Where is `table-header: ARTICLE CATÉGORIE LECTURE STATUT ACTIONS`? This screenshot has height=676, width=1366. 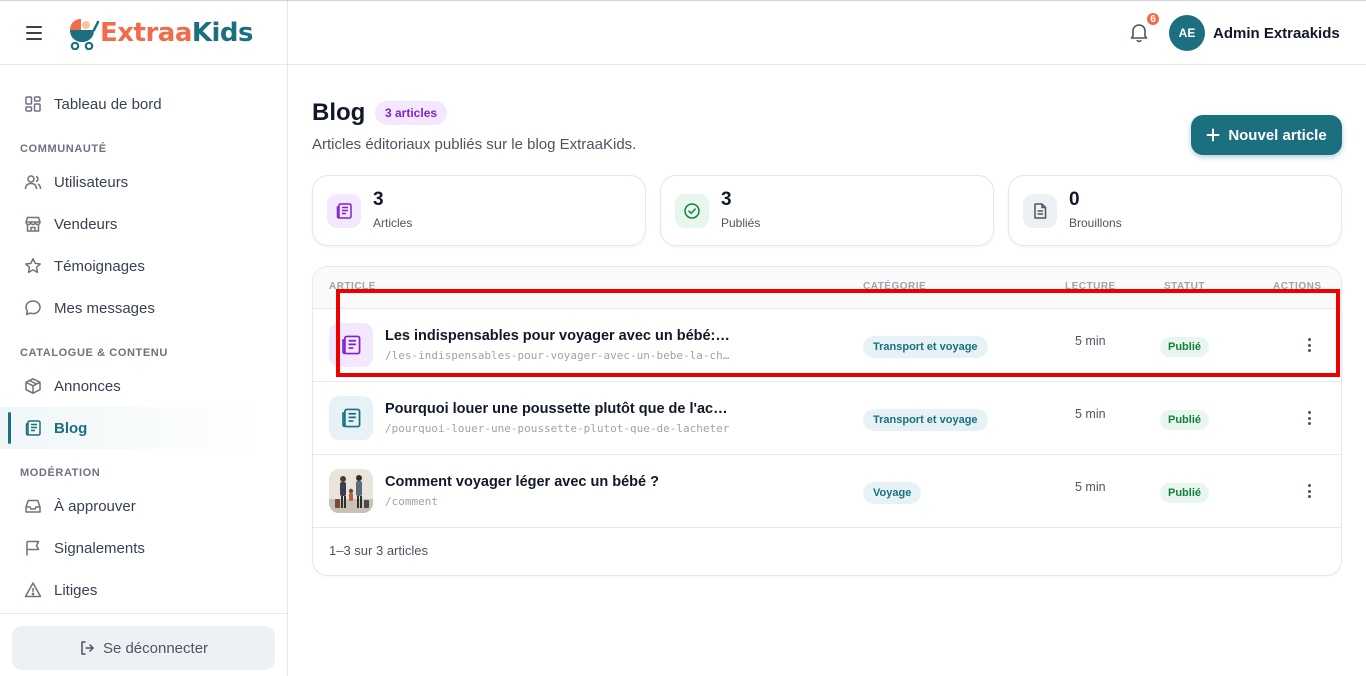
table-header: ARTICLE CATÉGORIE LECTURE STATUT ACTIONS is located at coordinates (827, 288).